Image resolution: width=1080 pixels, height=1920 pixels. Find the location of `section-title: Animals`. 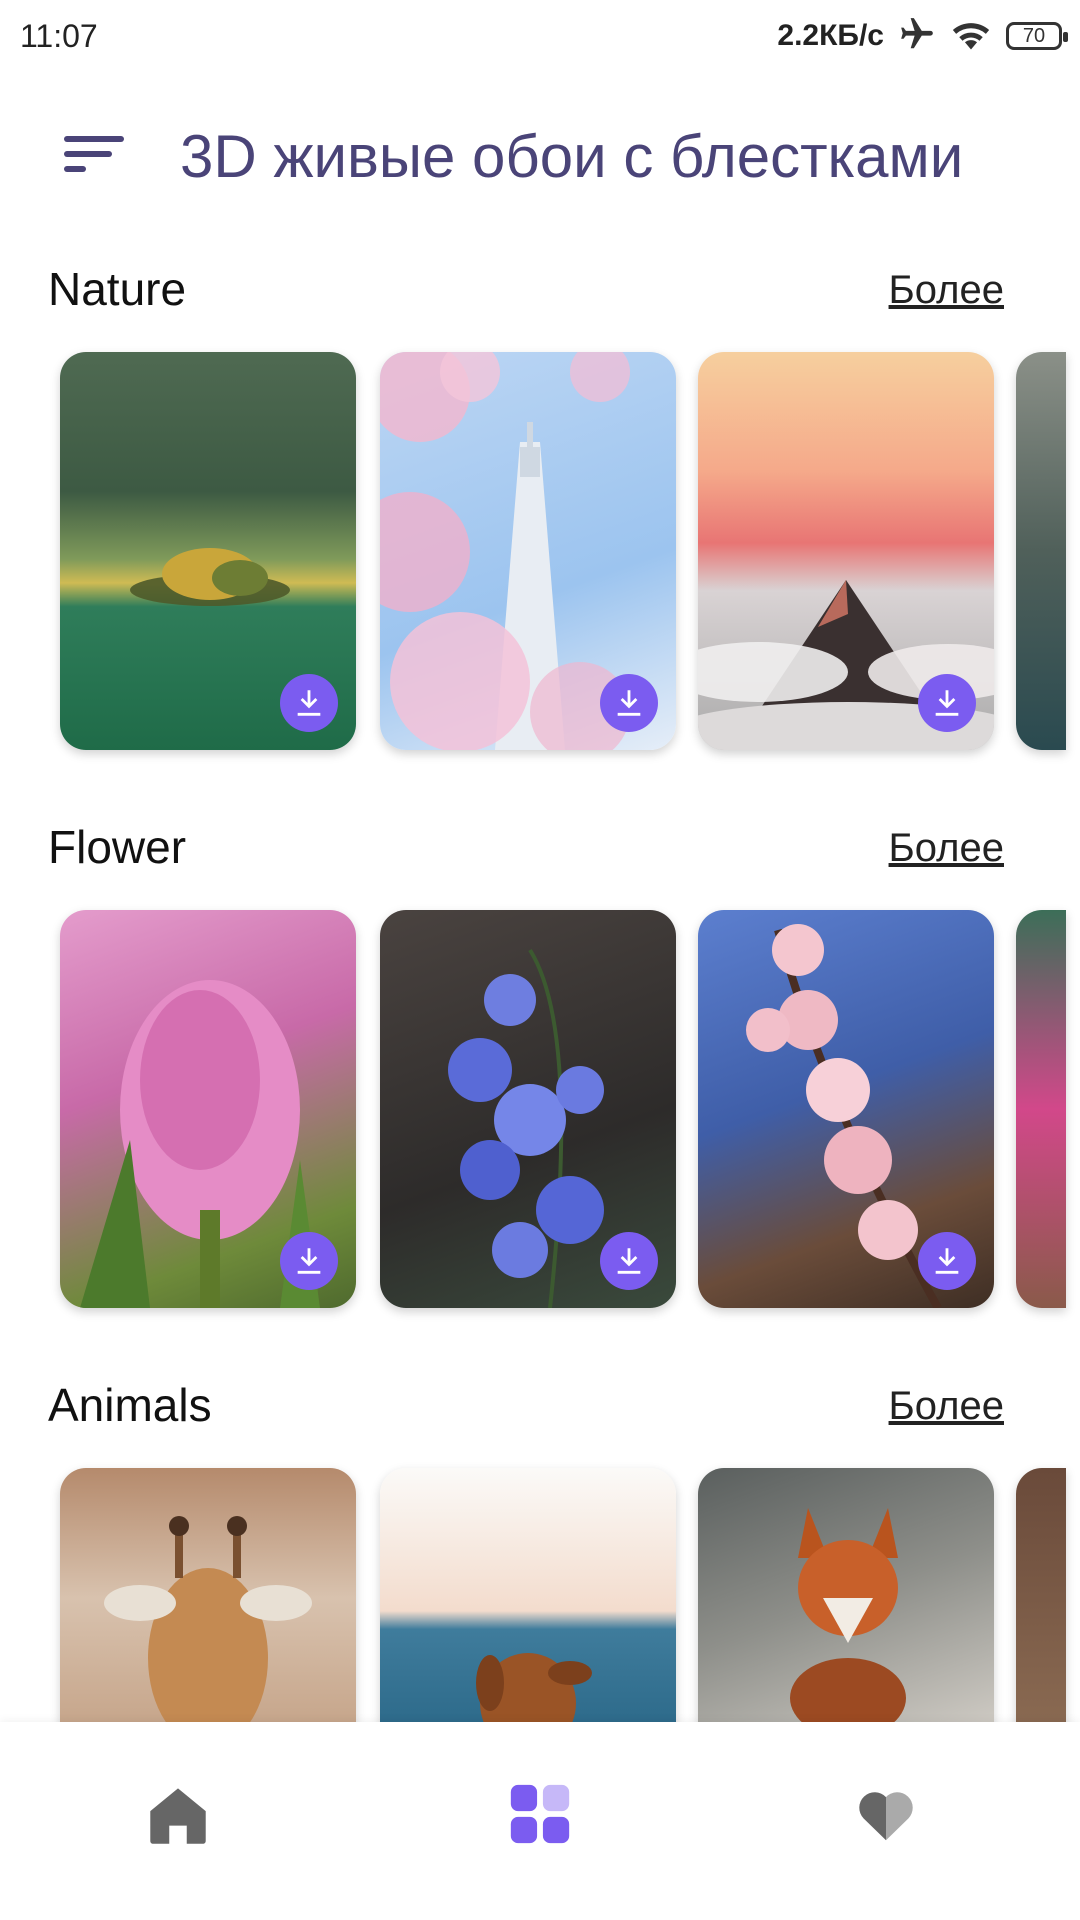

section-title: Animals is located at coordinates (130, 1405).